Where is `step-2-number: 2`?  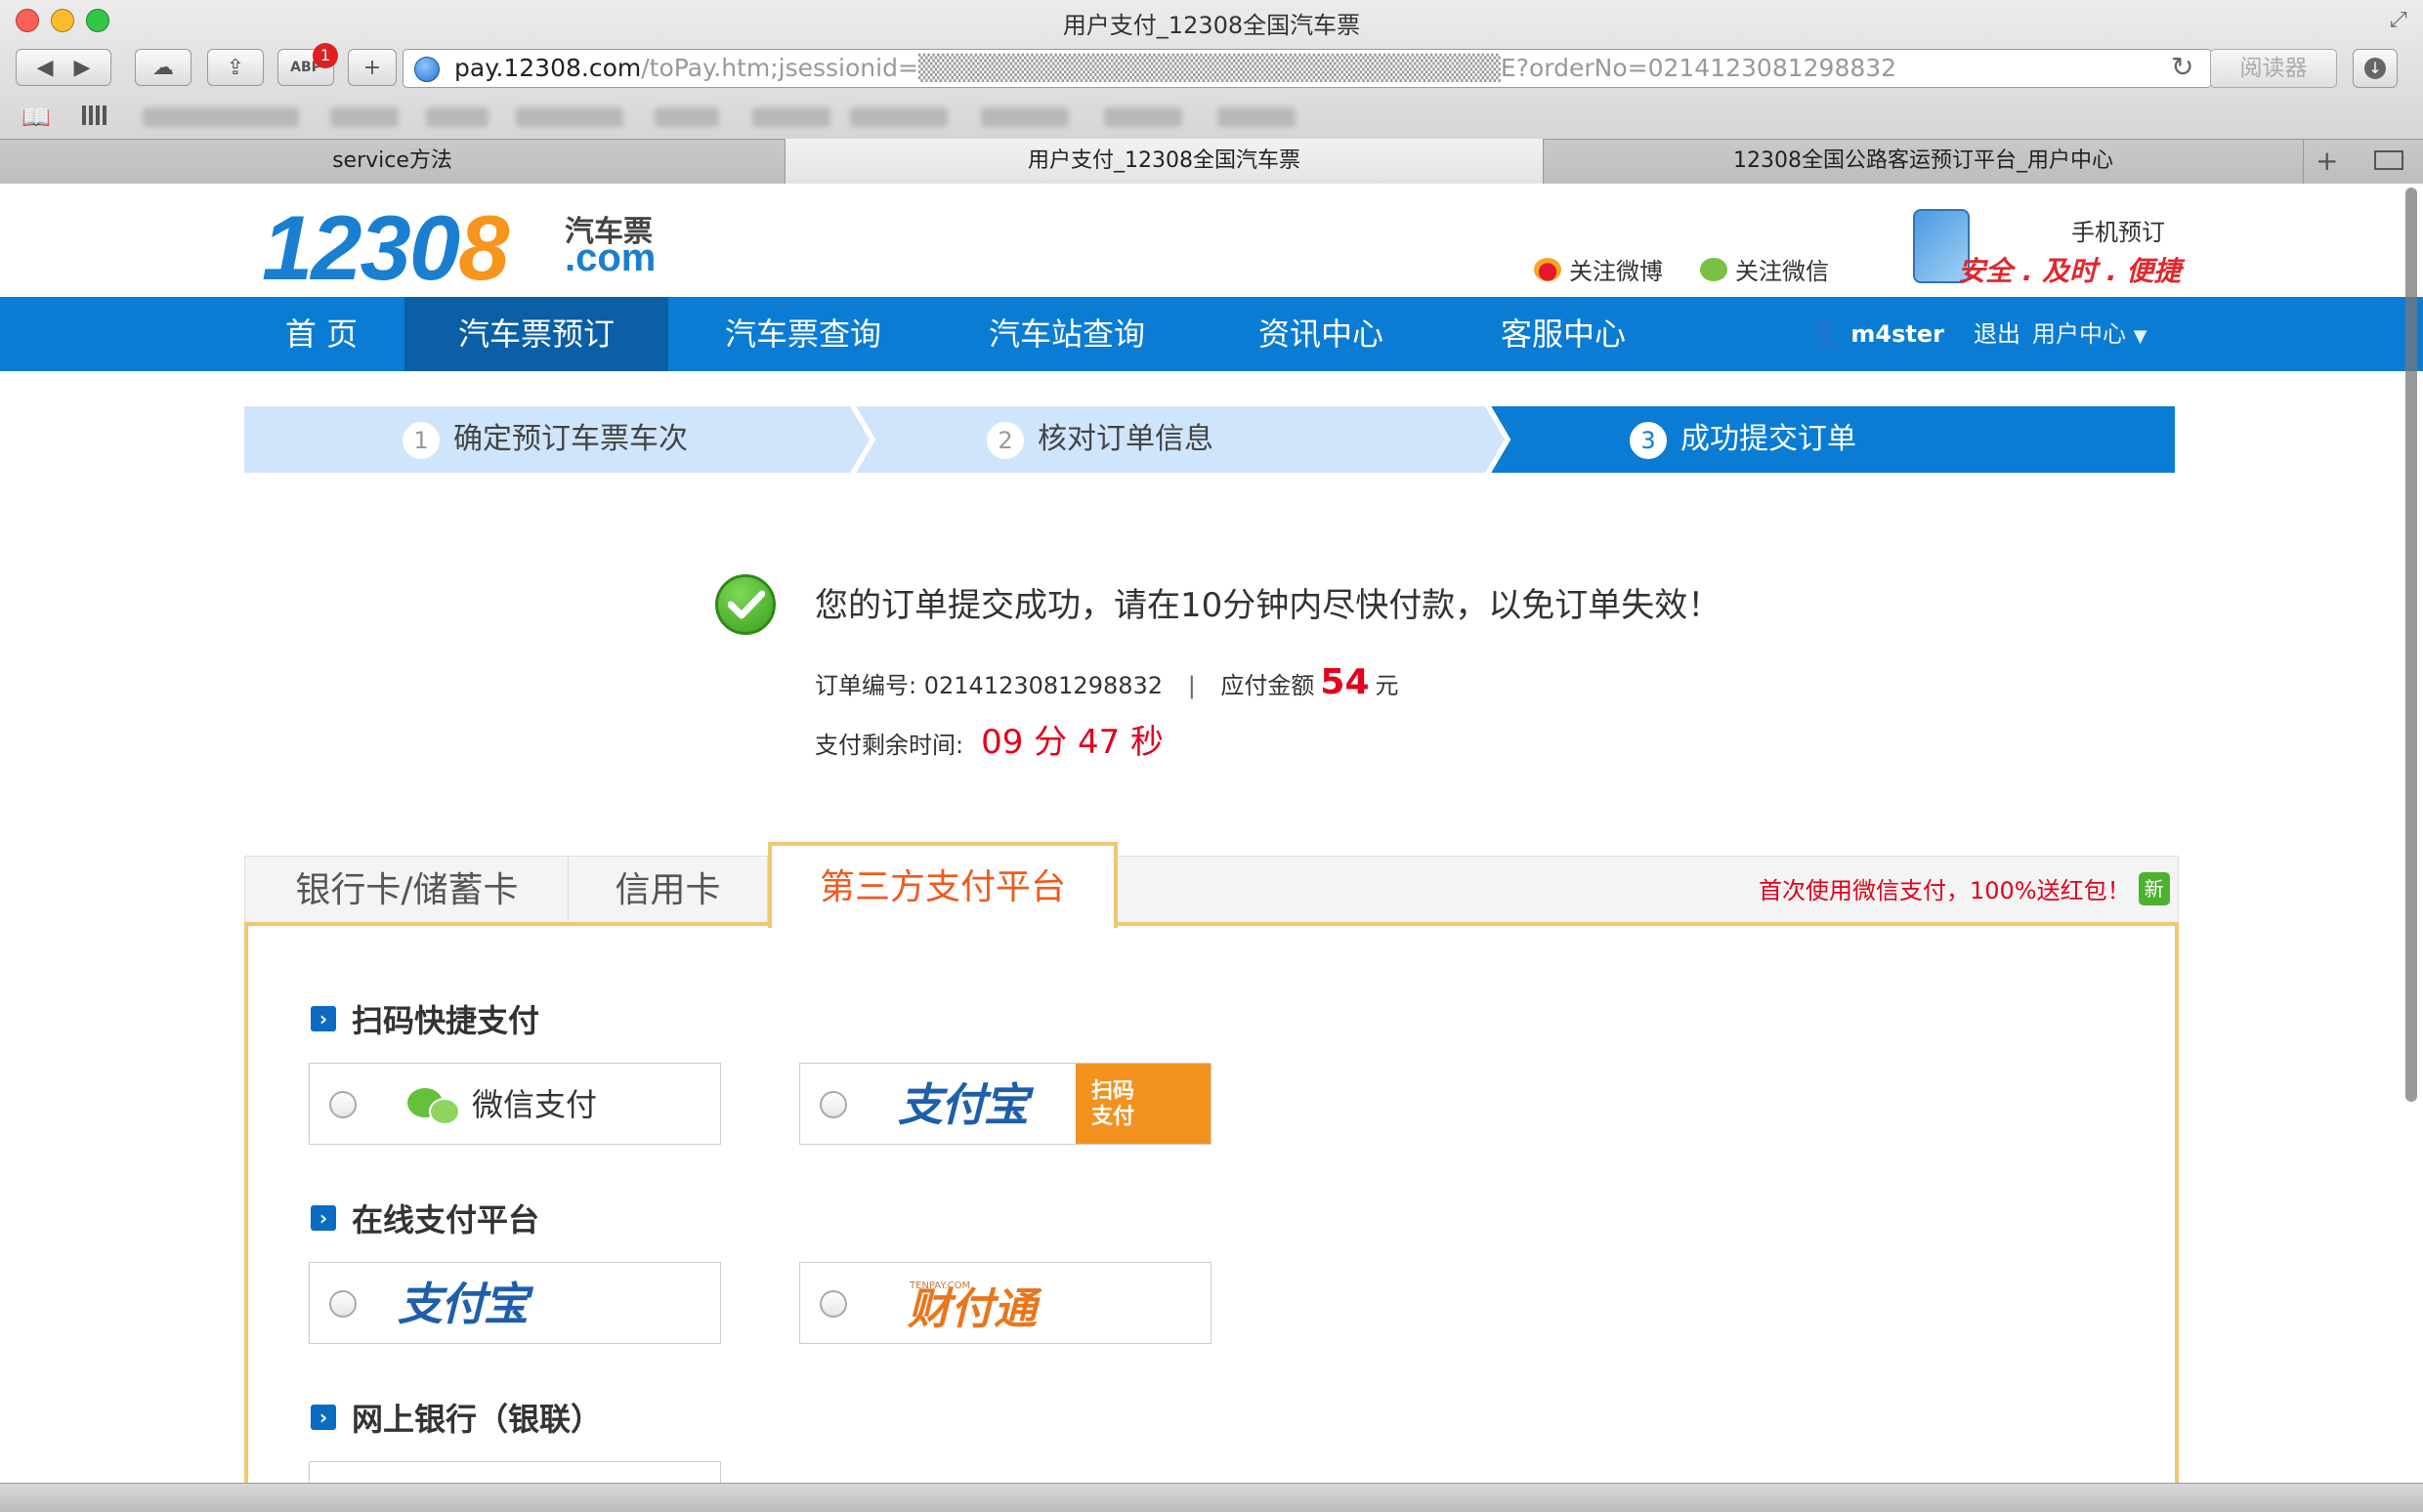
step-2-number: 2 is located at coordinates (1005, 440).